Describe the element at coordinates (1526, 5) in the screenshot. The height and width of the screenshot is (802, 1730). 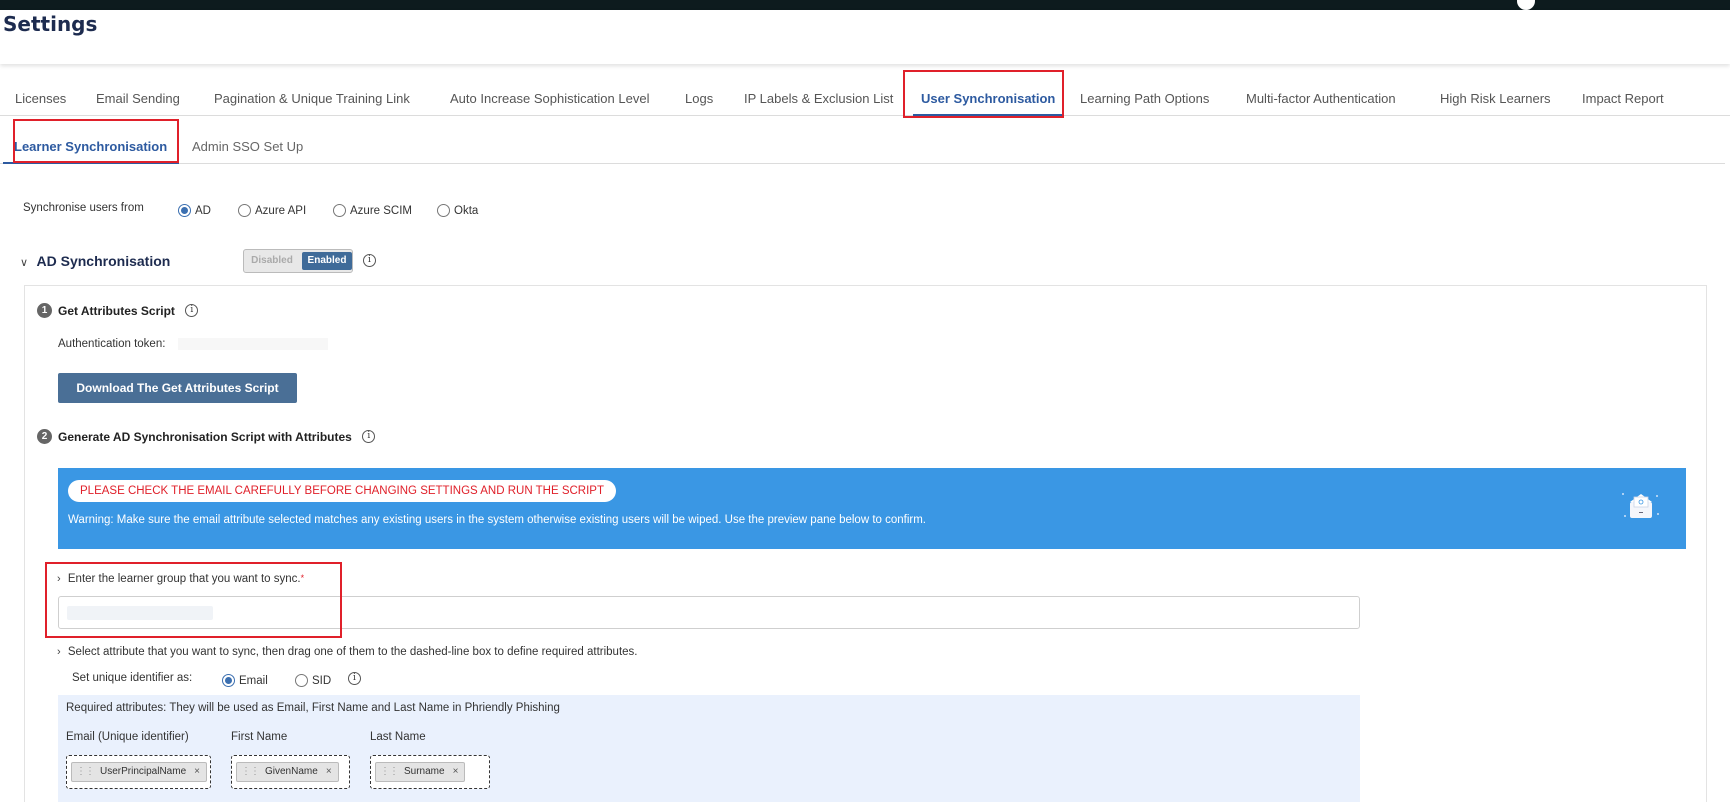
I see `user-avatar` at that location.